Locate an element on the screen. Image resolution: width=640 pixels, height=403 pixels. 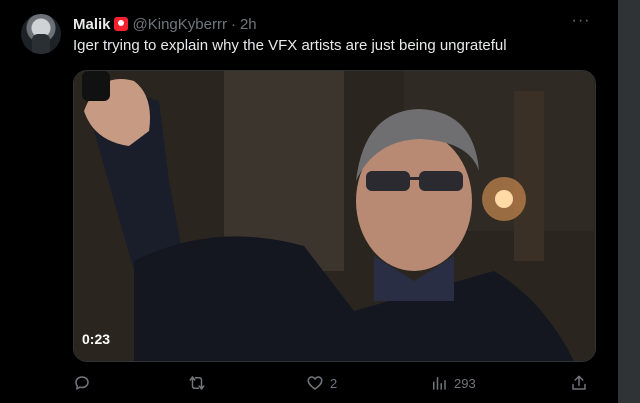
share-icon is located at coordinates (579, 382).